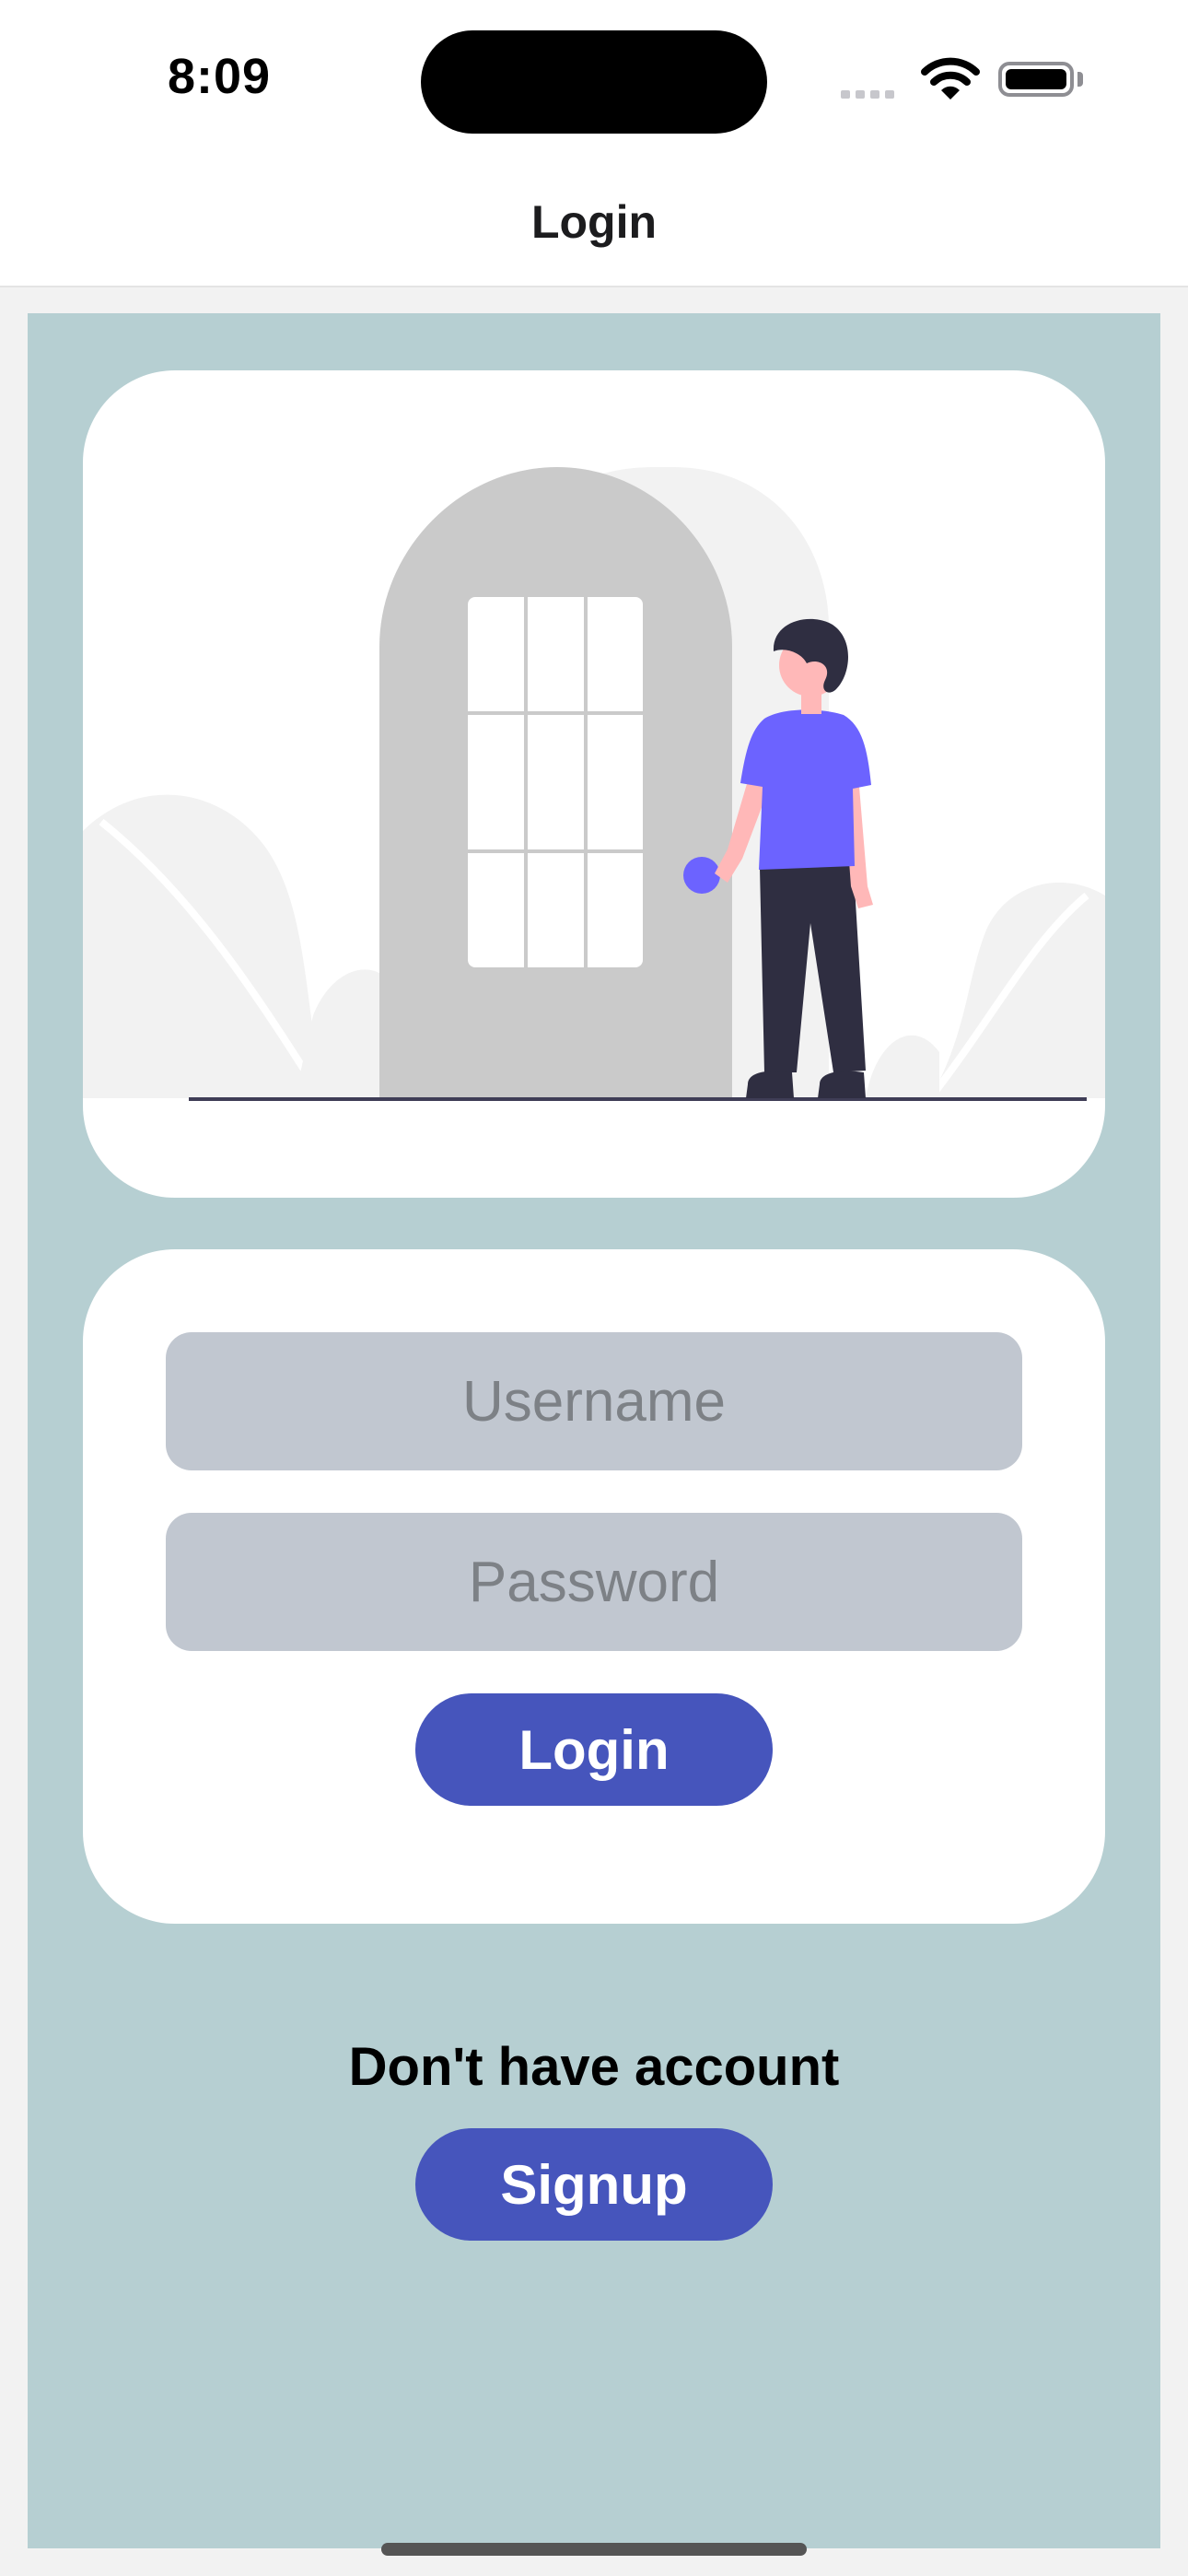 This screenshot has width=1188, height=2576. I want to click on status-bar: 8:09, so click(594, 73).